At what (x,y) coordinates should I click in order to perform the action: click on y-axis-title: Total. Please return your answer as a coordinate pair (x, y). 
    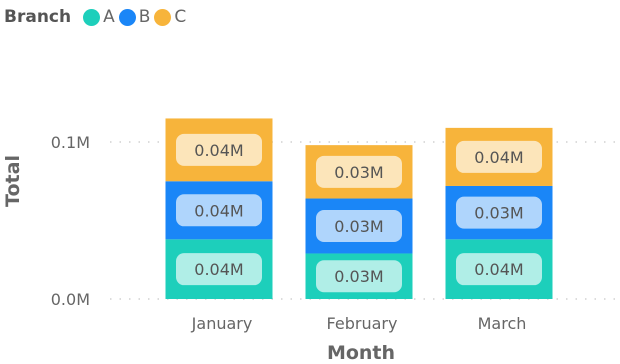
    Looking at the image, I should click on (13, 181).